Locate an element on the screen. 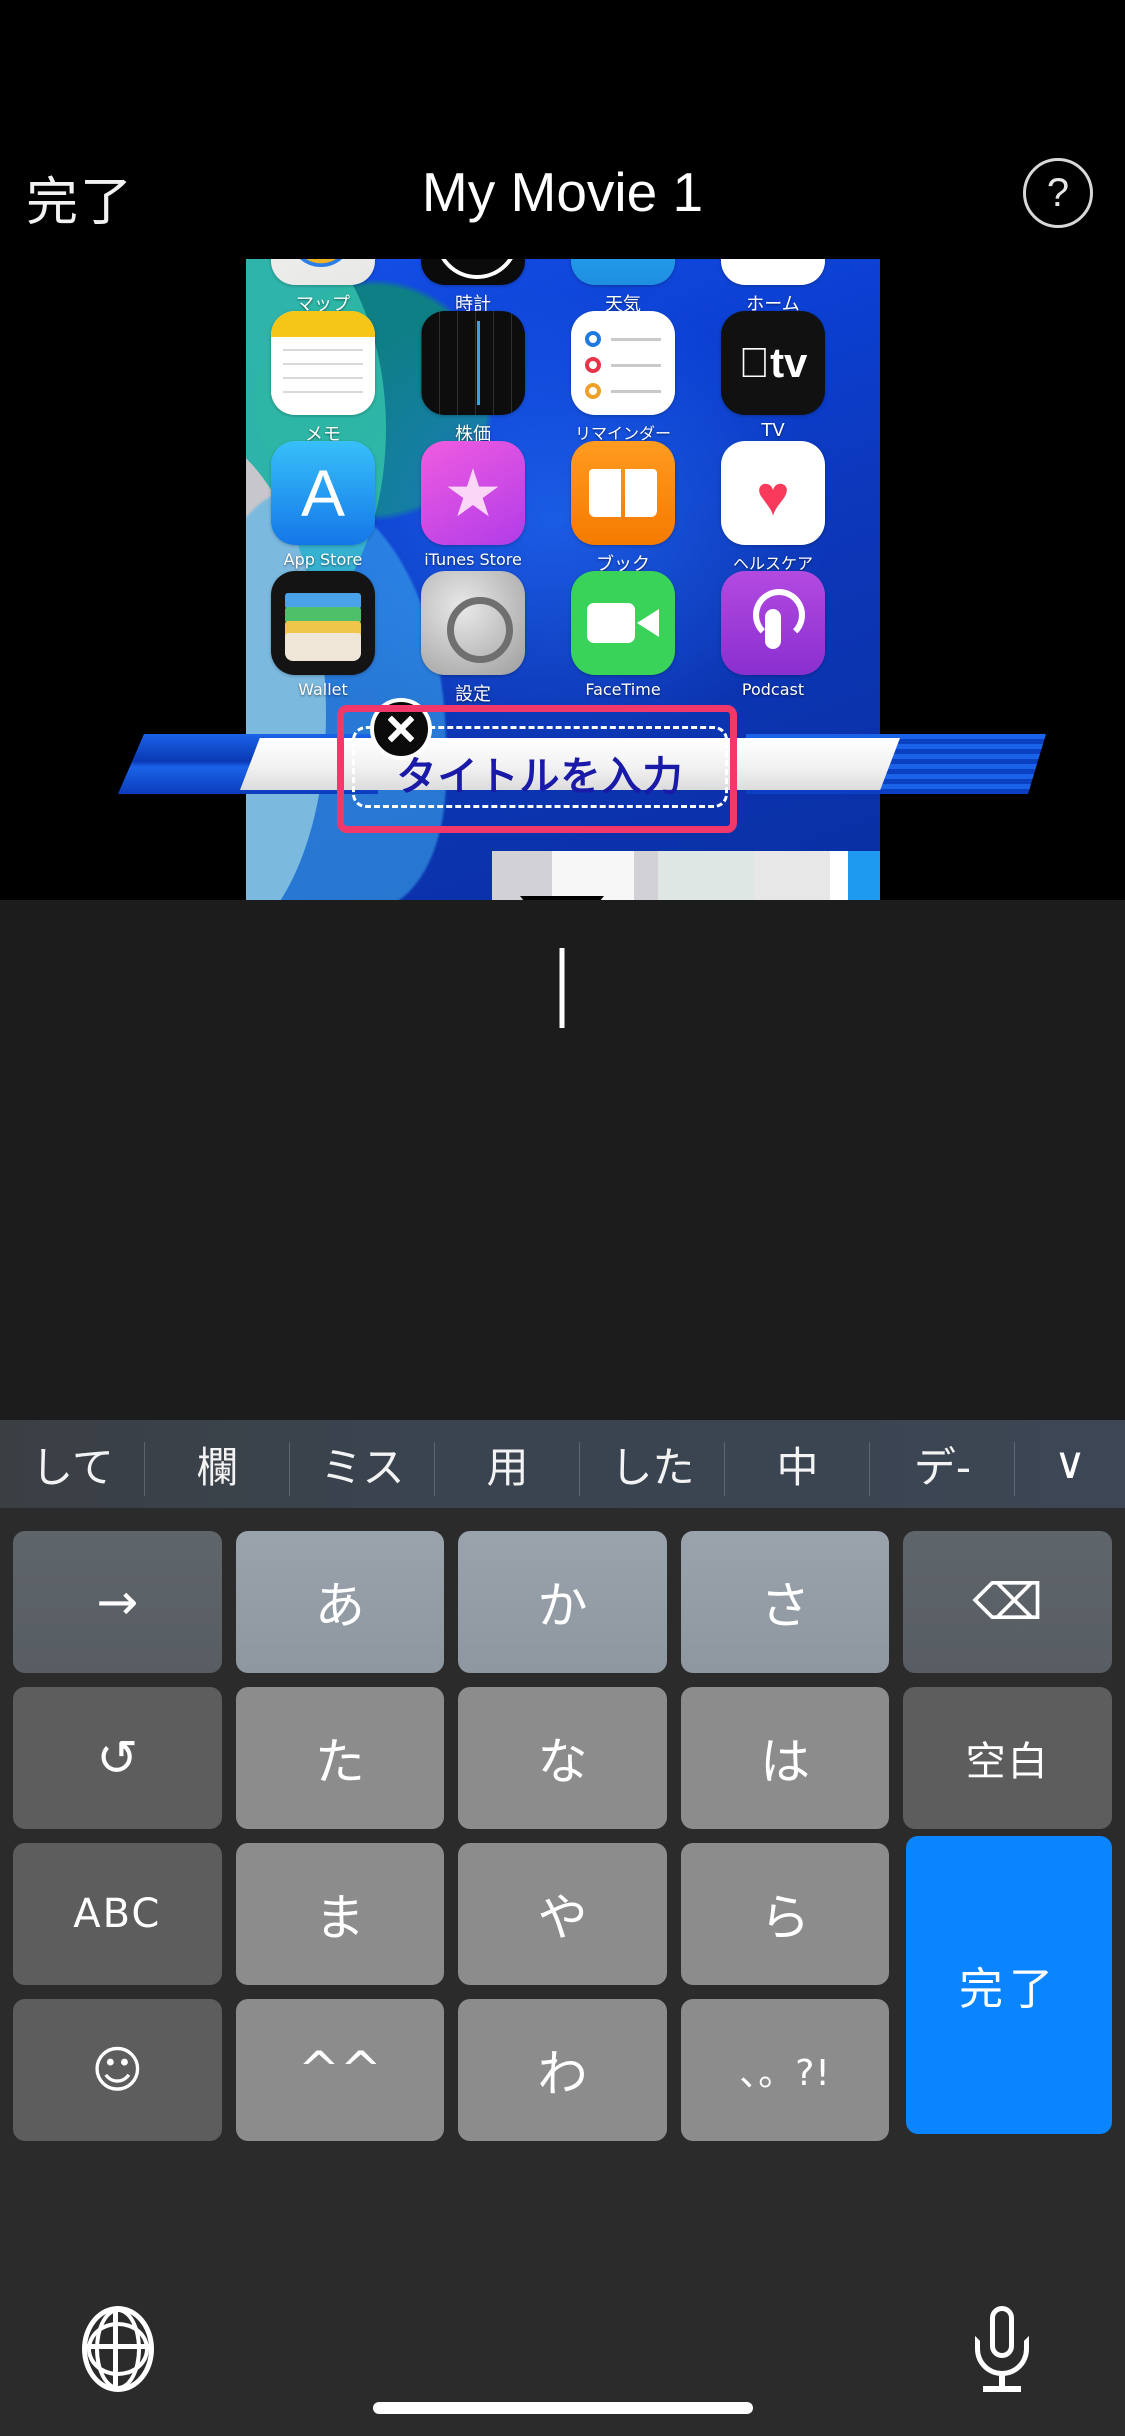 Image resolution: width=1125 pixels, height=2436 pixels. app-icon-facetime: FaceTime is located at coordinates (623, 635).